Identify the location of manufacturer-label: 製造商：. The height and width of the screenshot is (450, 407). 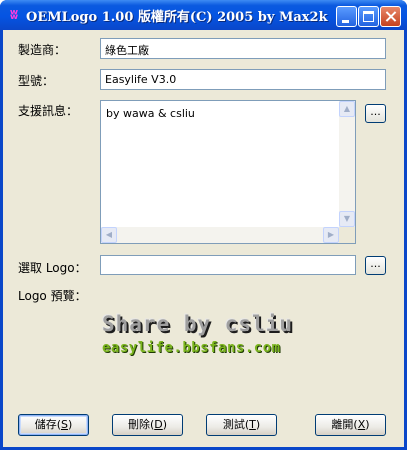
(42, 50).